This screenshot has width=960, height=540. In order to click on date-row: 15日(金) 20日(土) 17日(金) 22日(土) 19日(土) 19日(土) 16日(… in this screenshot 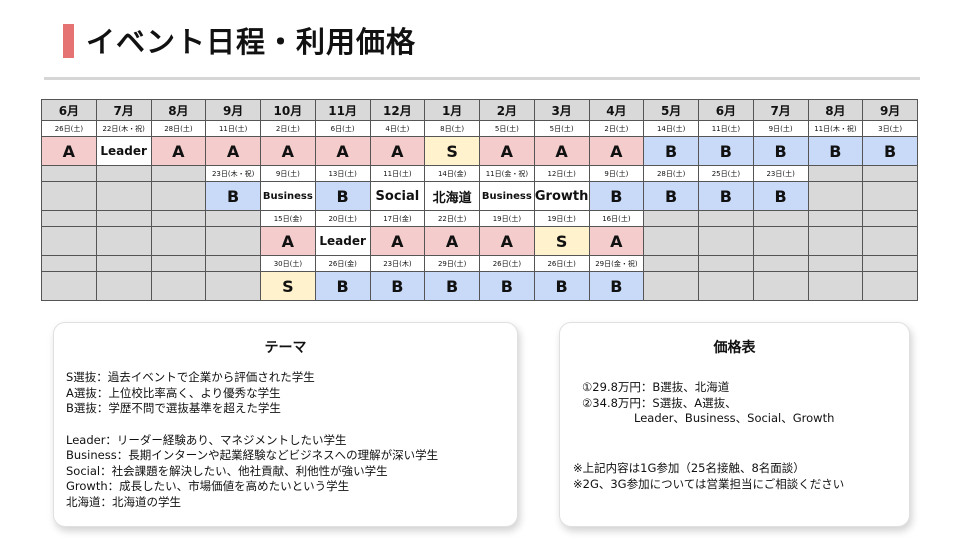, I will do `click(479, 218)`.